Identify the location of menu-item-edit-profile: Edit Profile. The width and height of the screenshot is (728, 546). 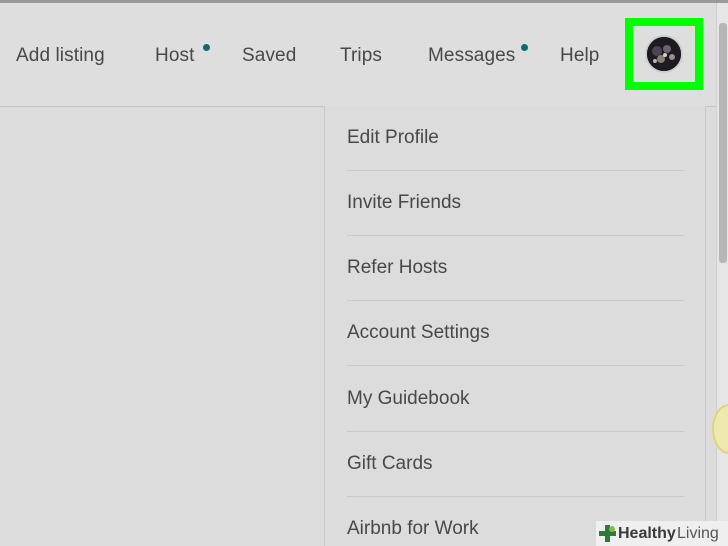
(515, 138).